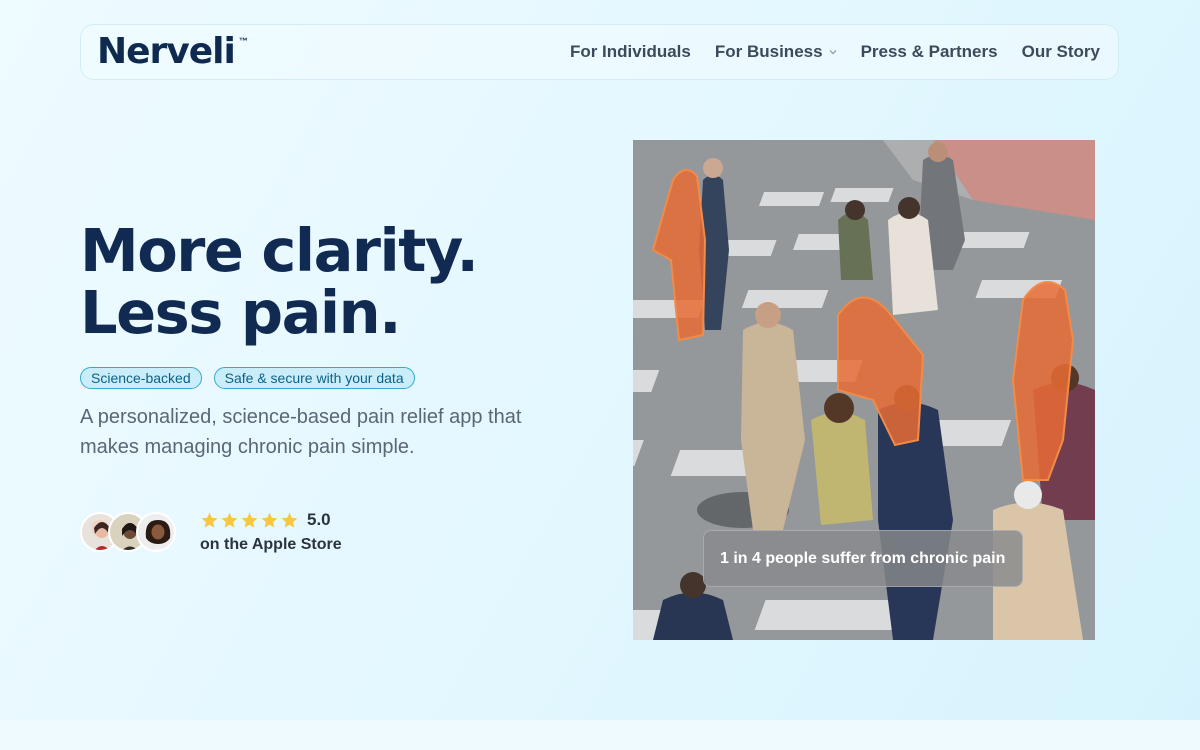 This screenshot has width=1200, height=750. What do you see at coordinates (630, 52) in the screenshot?
I see `nav-for-individuals: For Individuals` at bounding box center [630, 52].